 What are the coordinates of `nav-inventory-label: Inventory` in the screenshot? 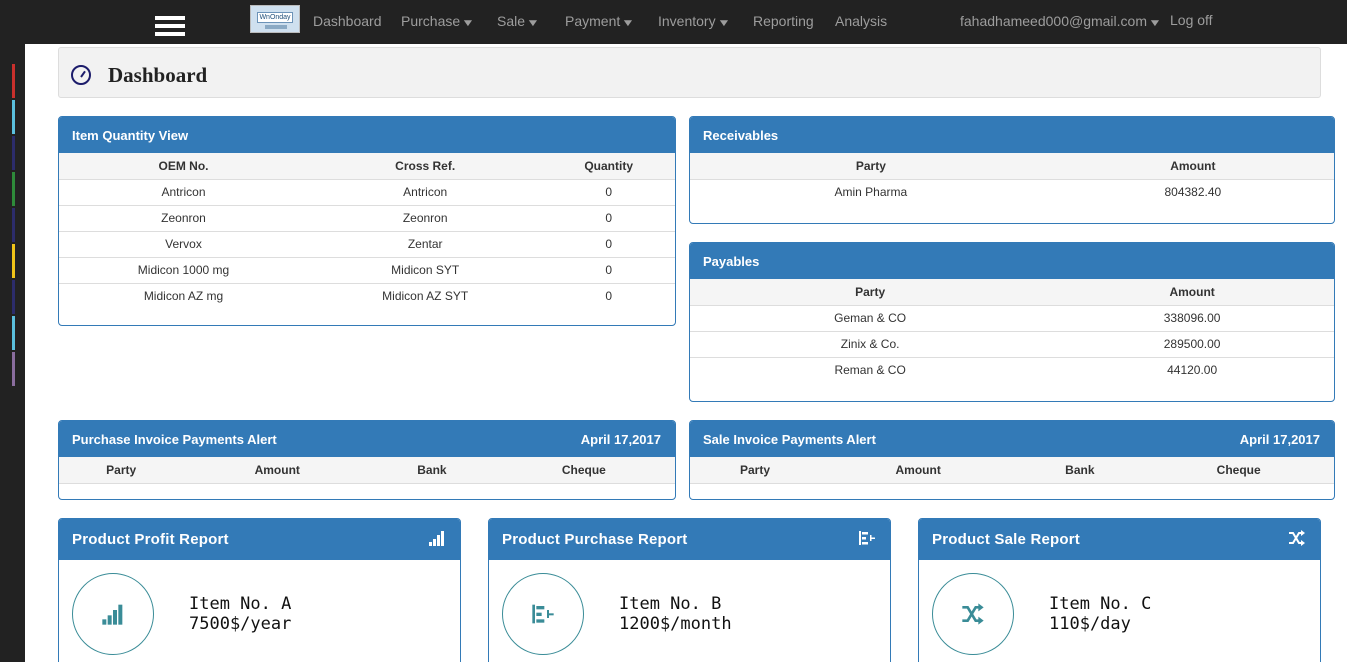 It's located at (687, 21).